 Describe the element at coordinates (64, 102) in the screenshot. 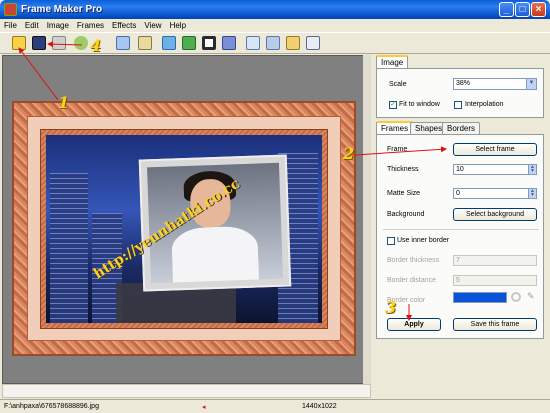

I see `annotation-marker-1: 1` at that location.